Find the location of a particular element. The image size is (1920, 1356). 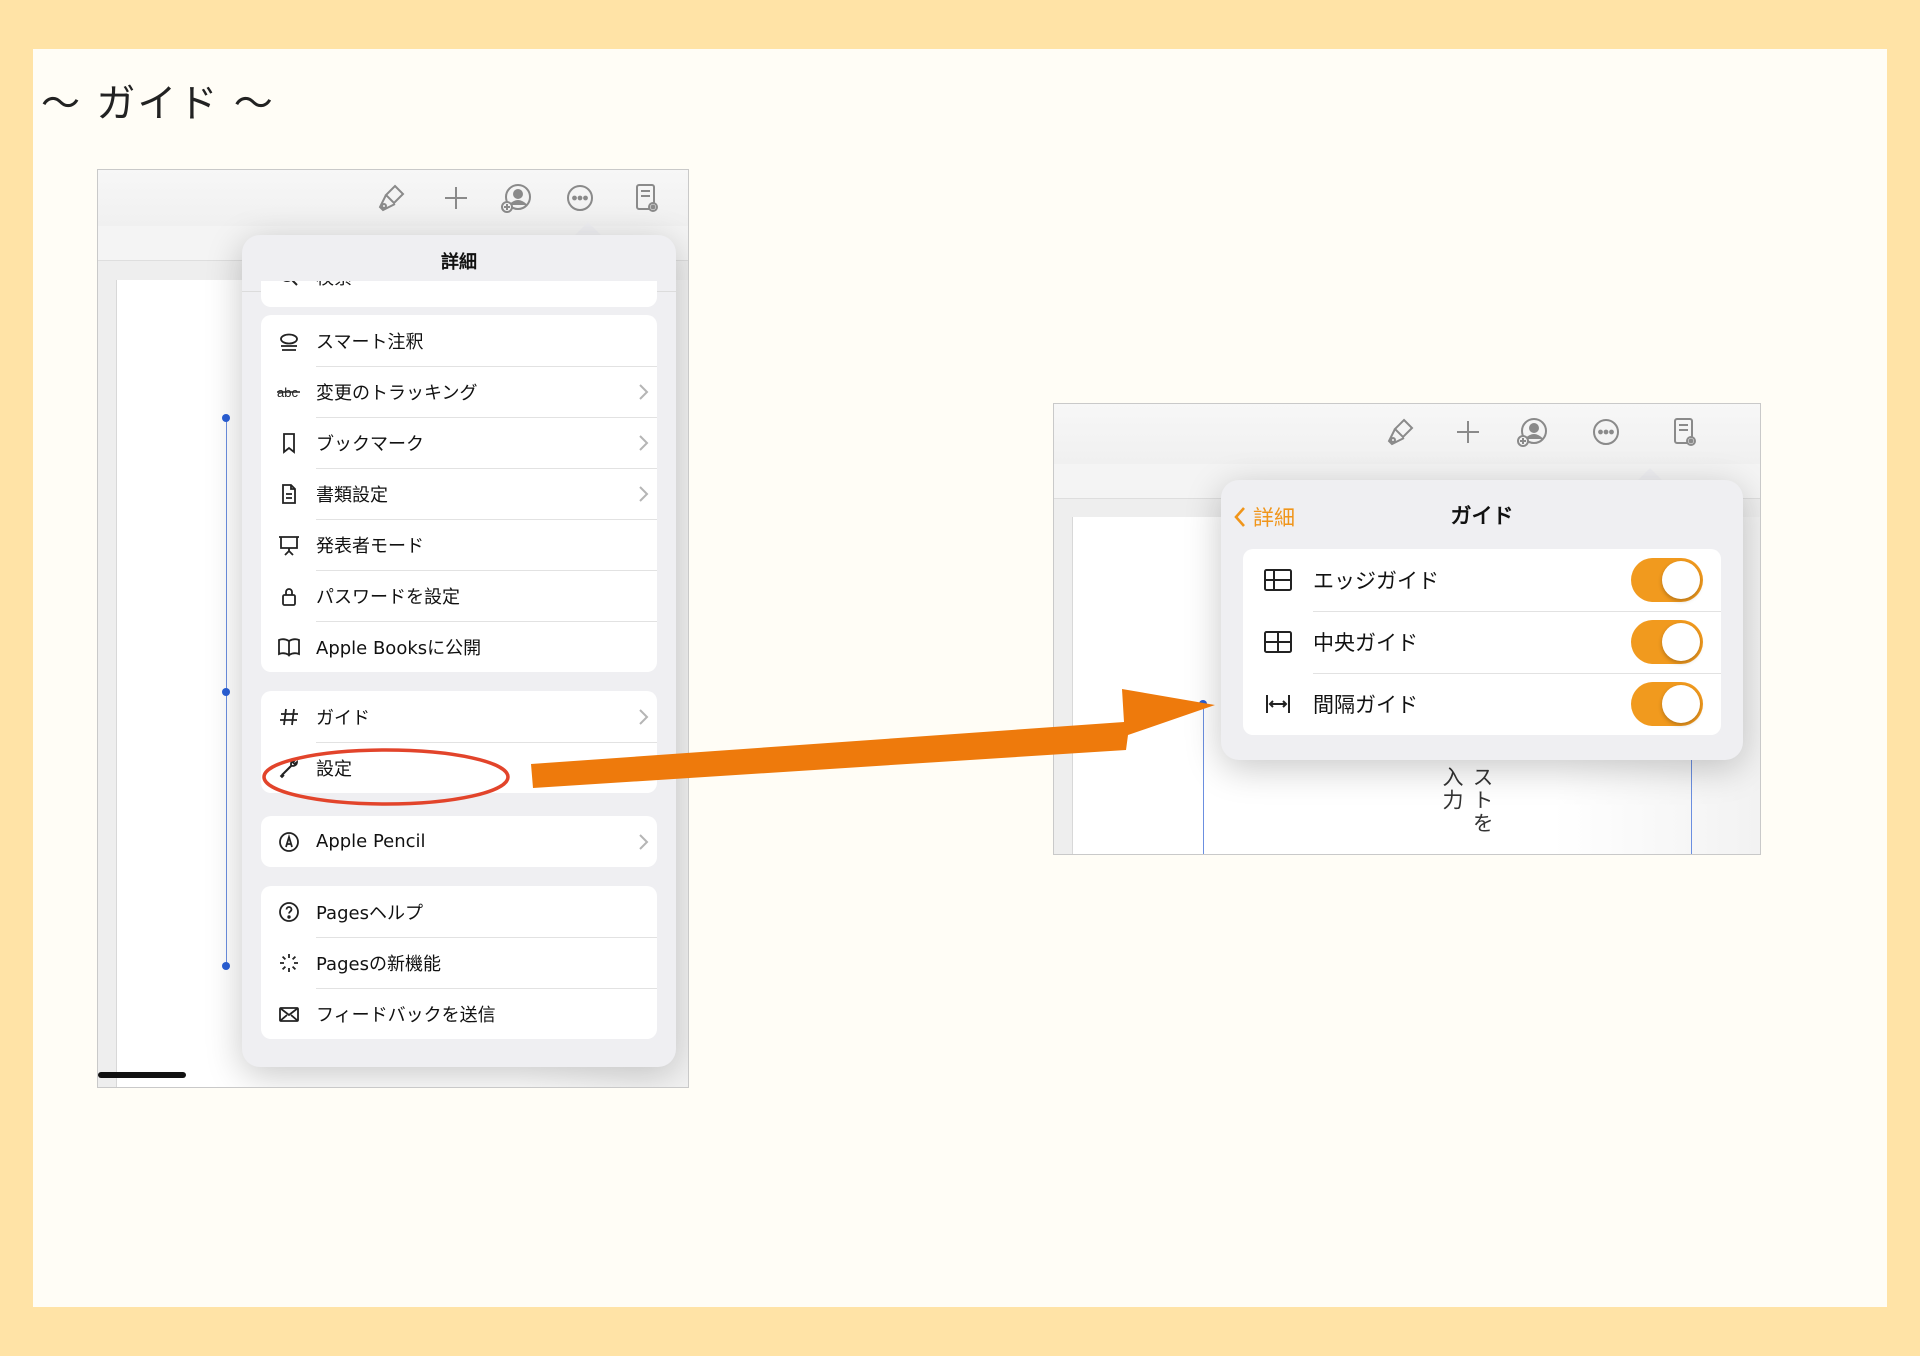

annotation-overlay is located at coordinates (738, 747).